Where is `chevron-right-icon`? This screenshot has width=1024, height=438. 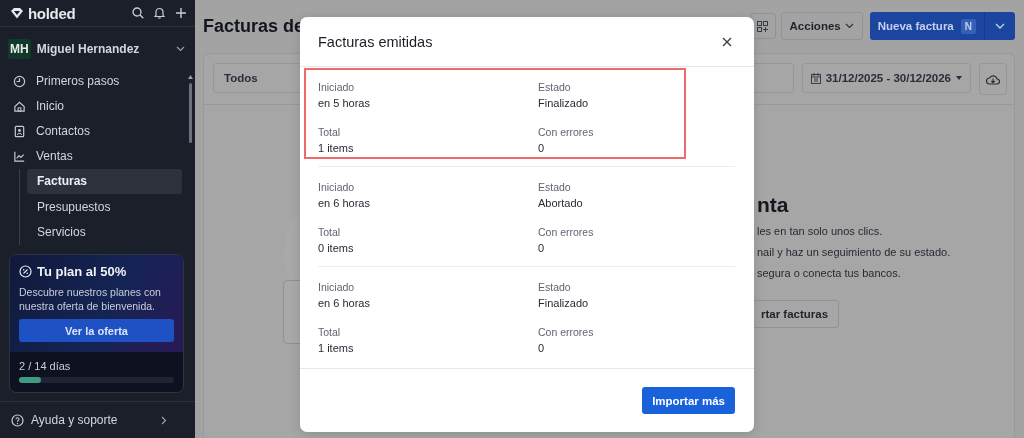
chevron-right-icon is located at coordinates (164, 420).